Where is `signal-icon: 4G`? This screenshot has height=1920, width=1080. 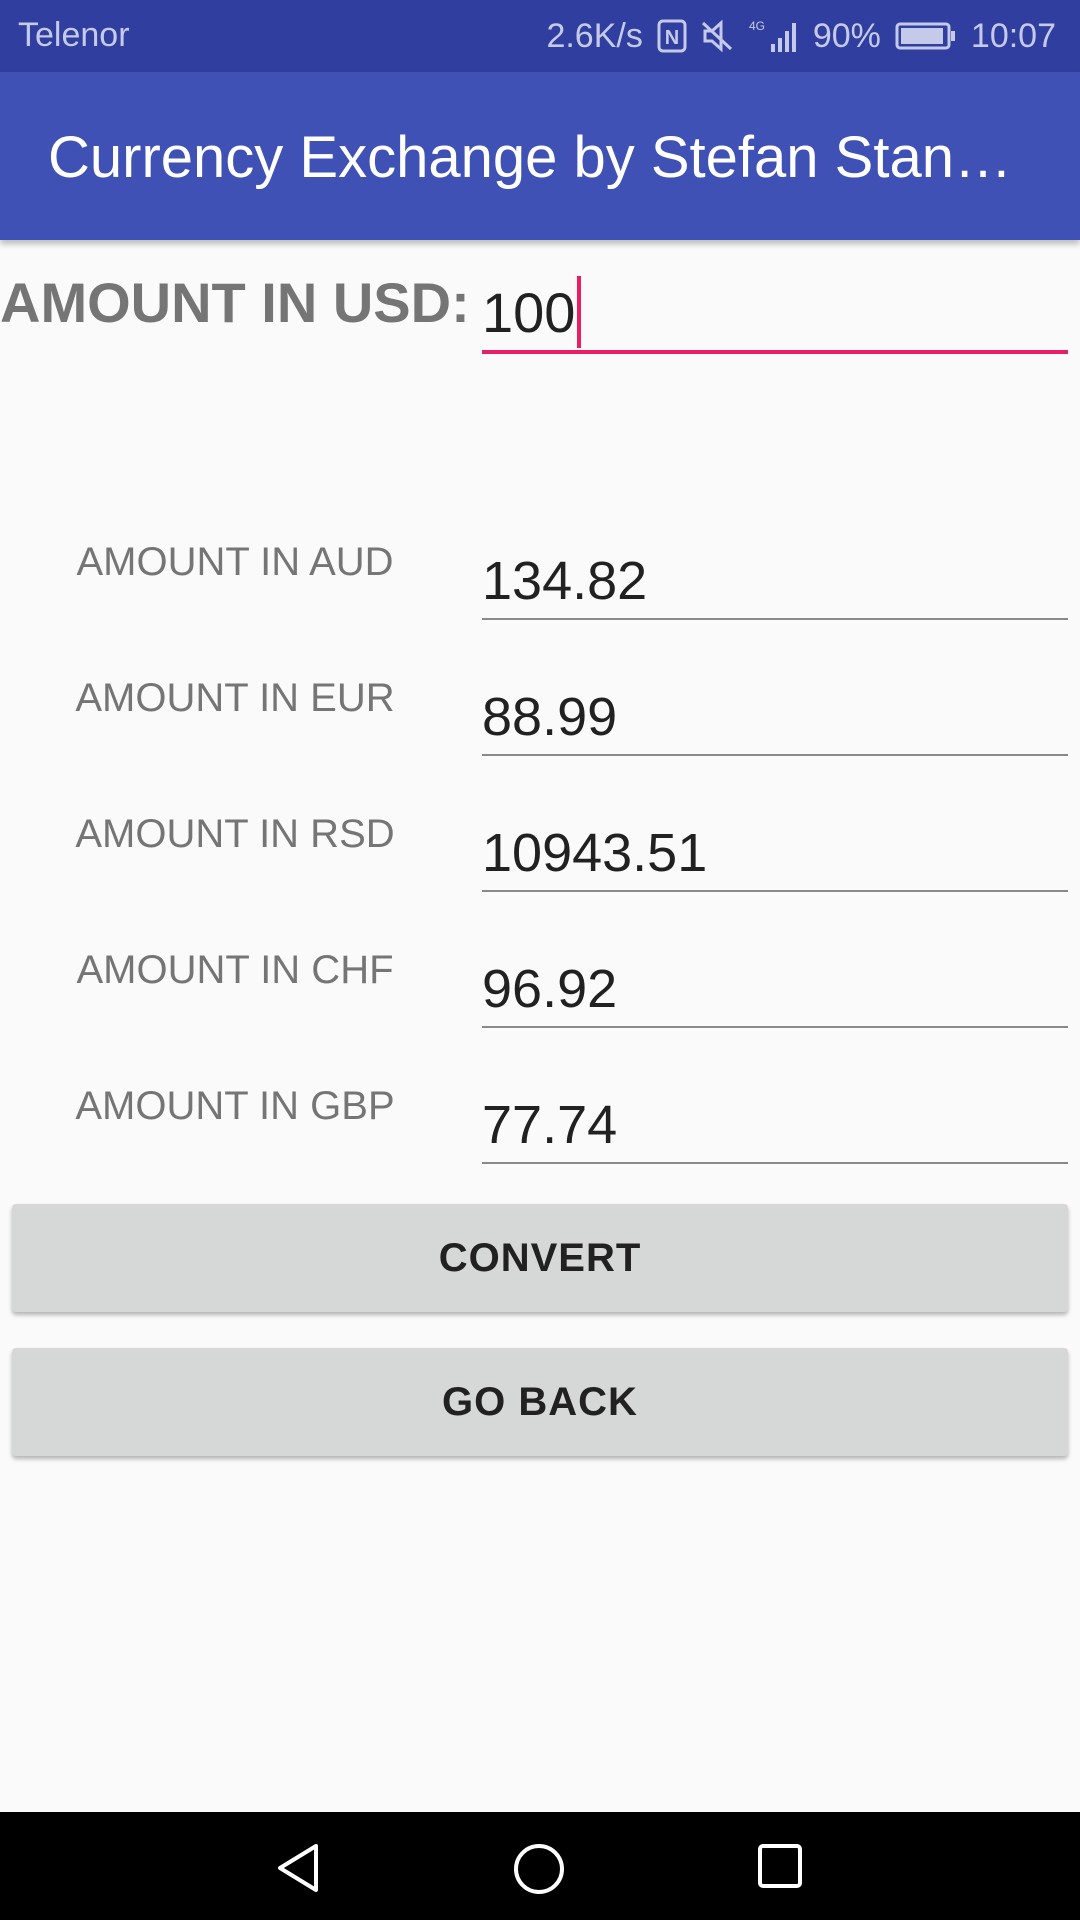 signal-icon: 4G is located at coordinates (774, 36).